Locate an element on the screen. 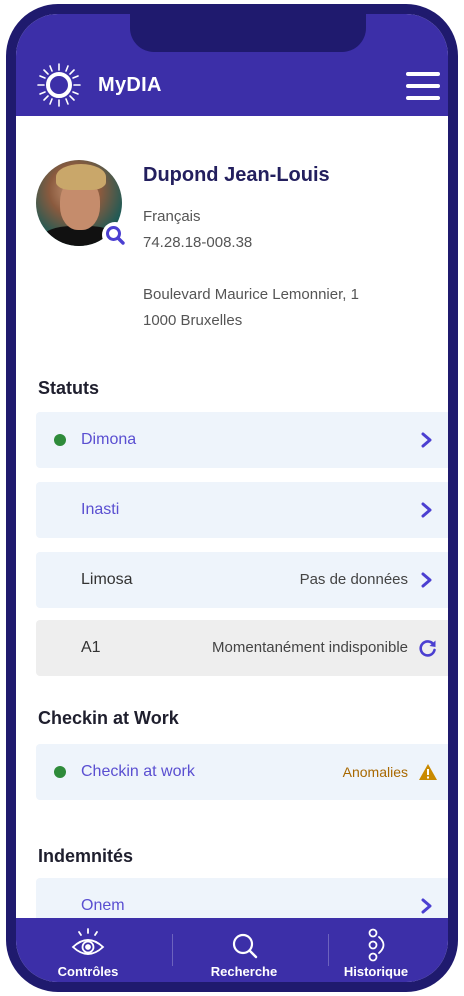 The height and width of the screenshot is (996, 464). person-national-number: 74.28.18-008.38 is located at coordinates (198, 242).